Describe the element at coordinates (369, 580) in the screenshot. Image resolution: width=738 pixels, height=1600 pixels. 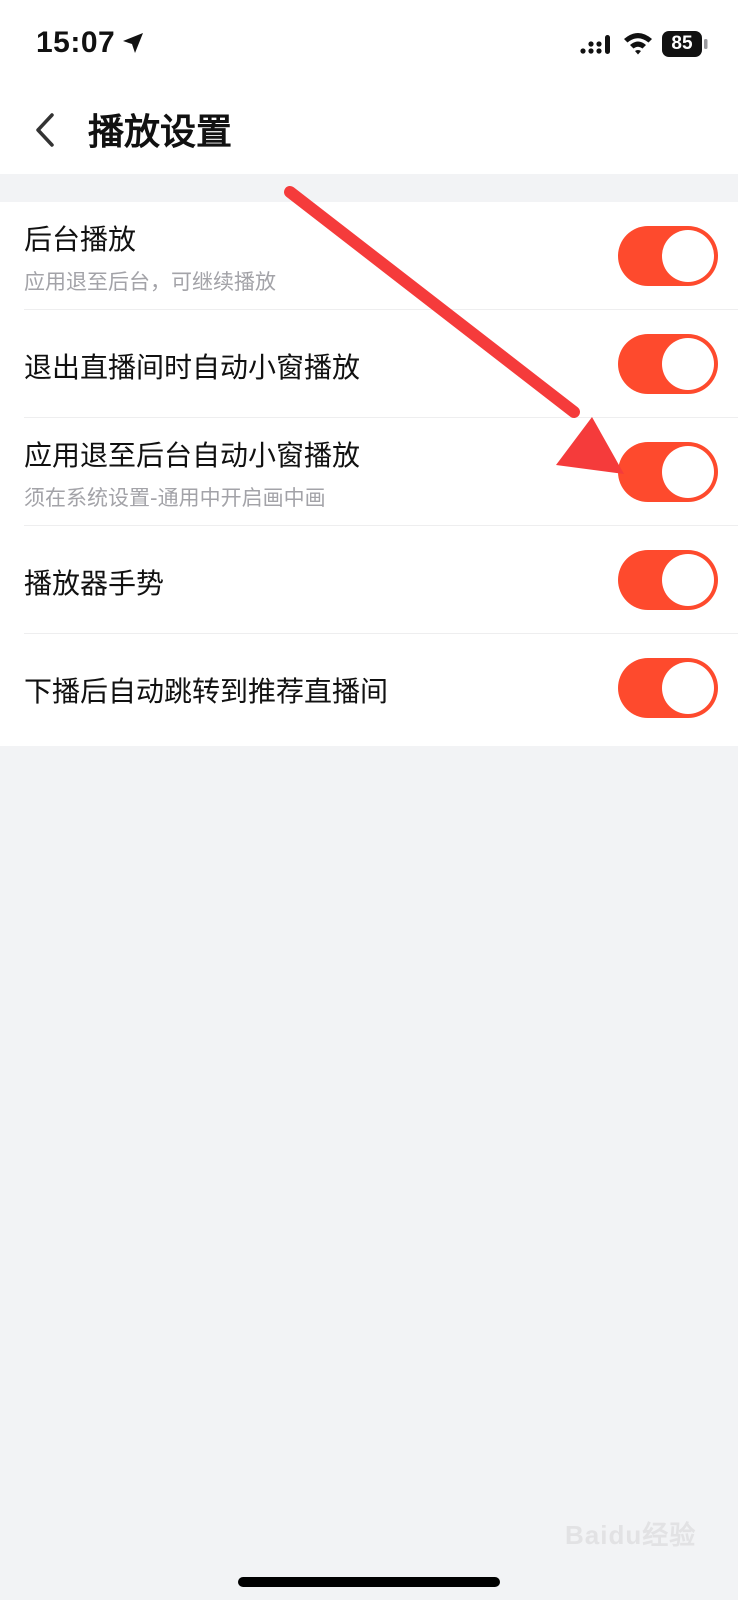
I see `setting-row-player-gestures: 播放器手势` at that location.